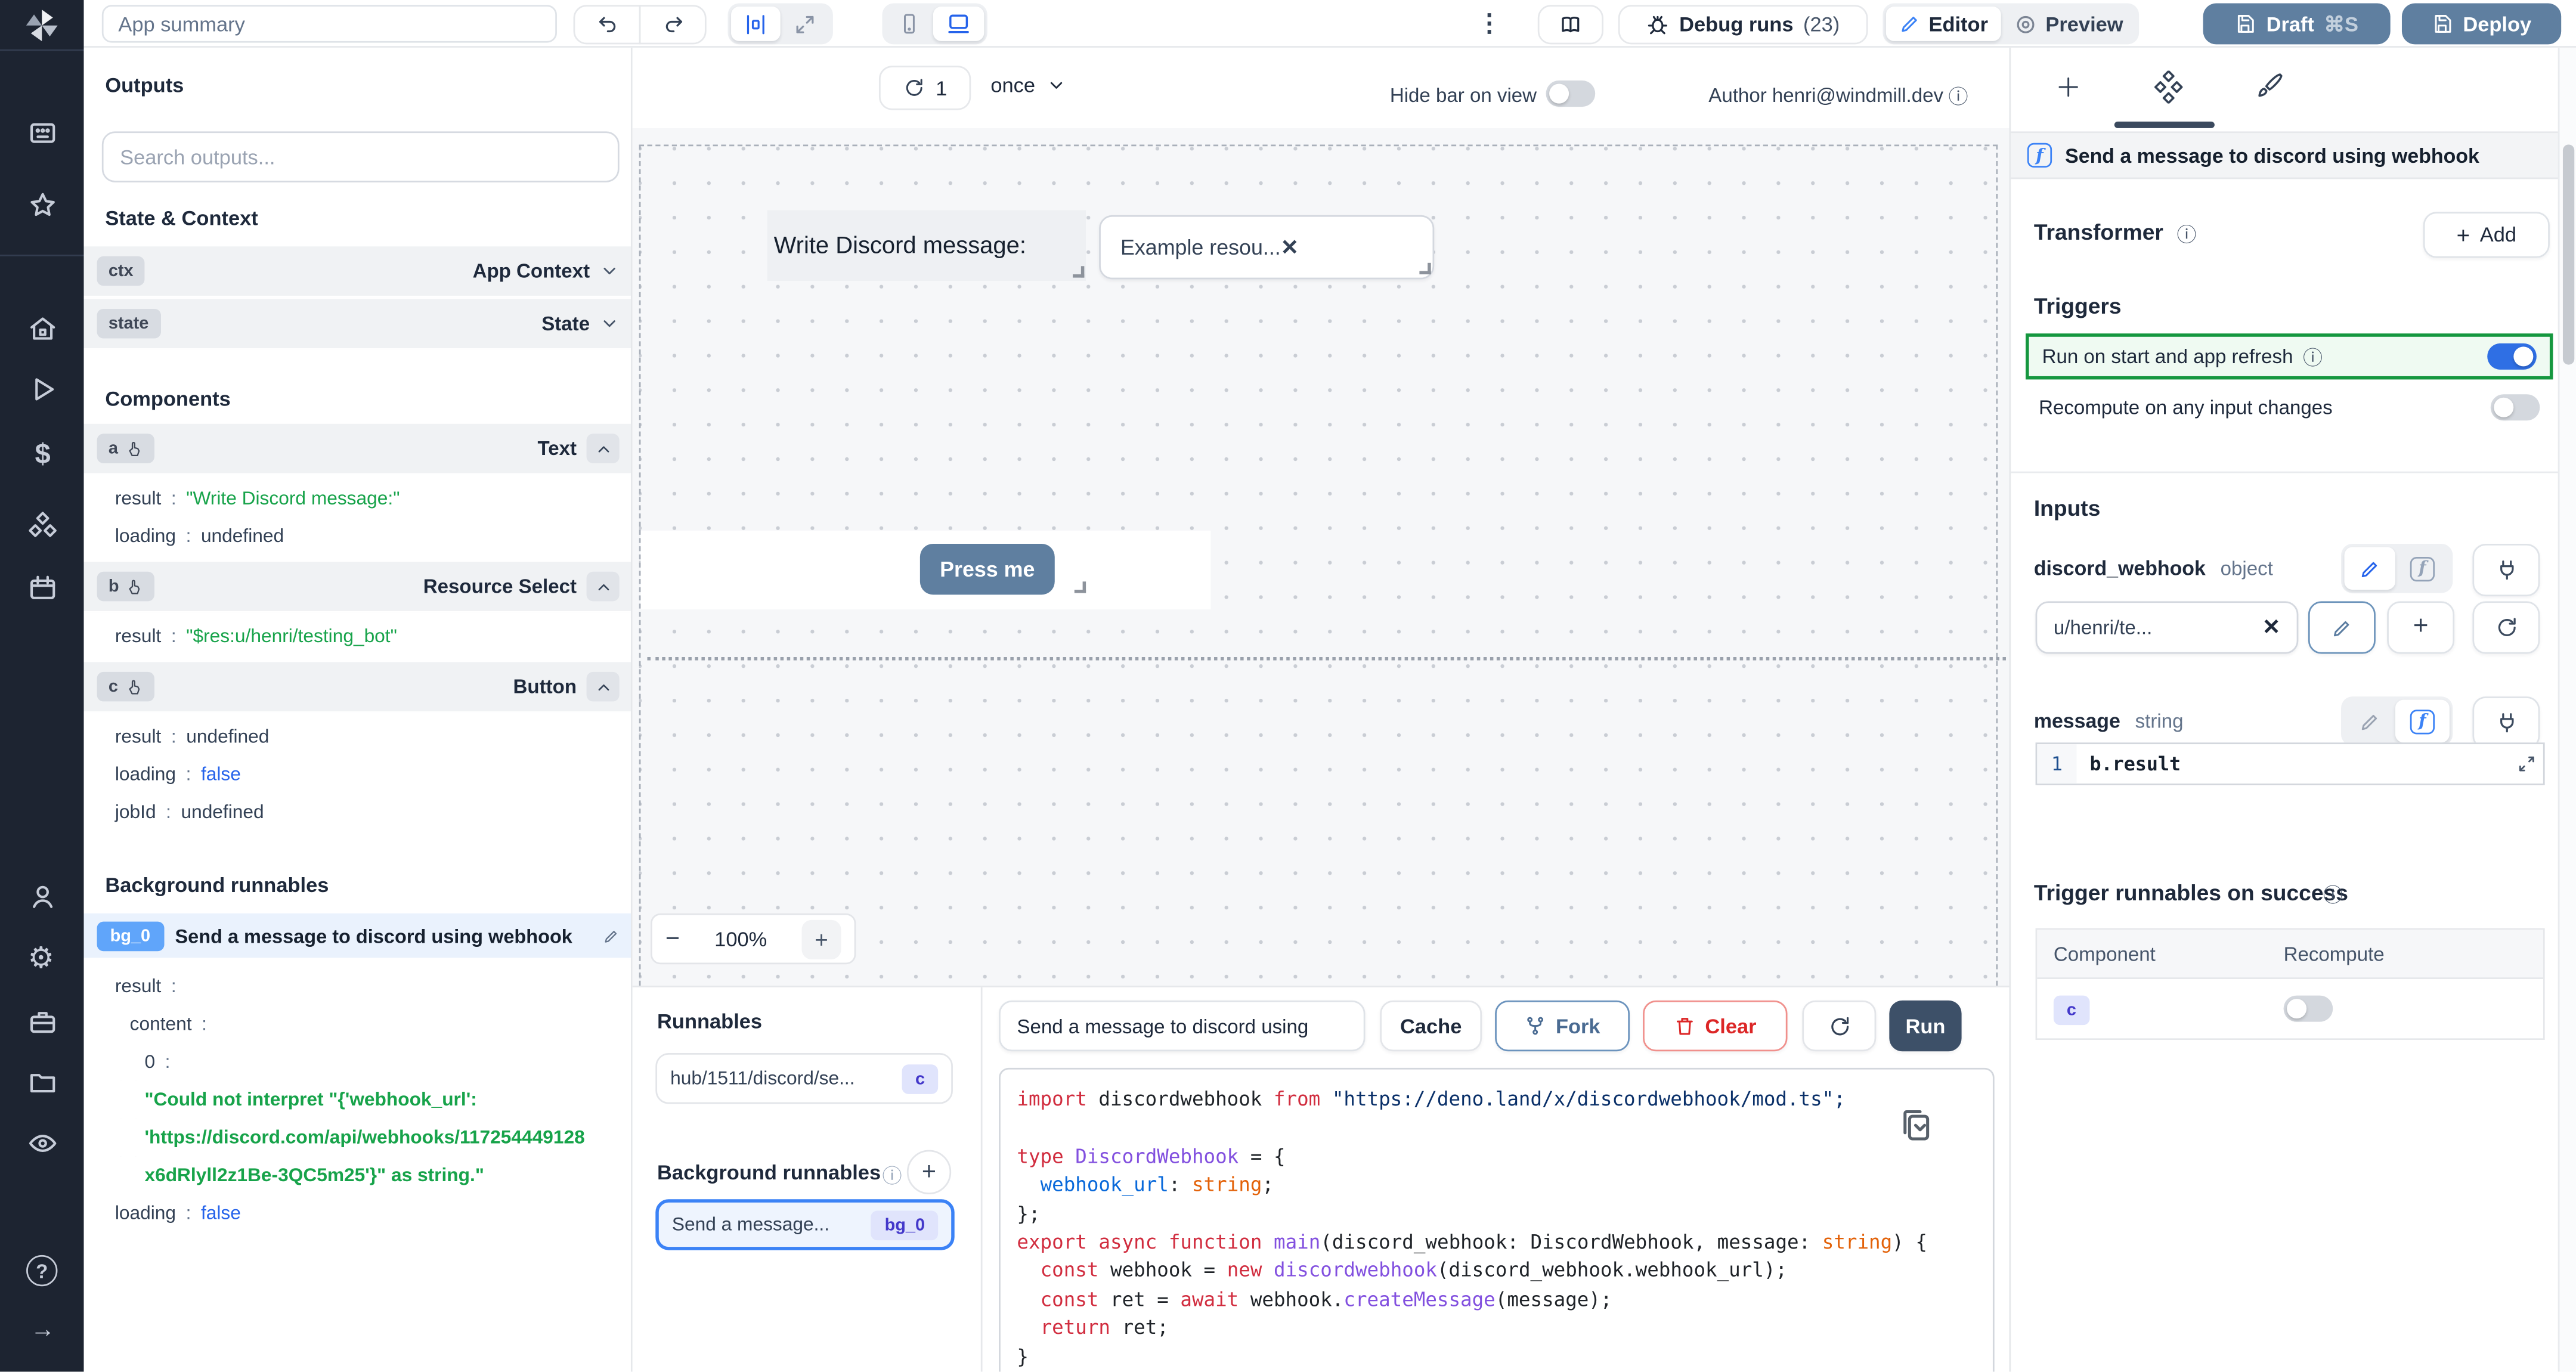 This screenshot has width=2576, height=1372. I want to click on bg-runnables-info-icon: ⓘ, so click(892, 1176).